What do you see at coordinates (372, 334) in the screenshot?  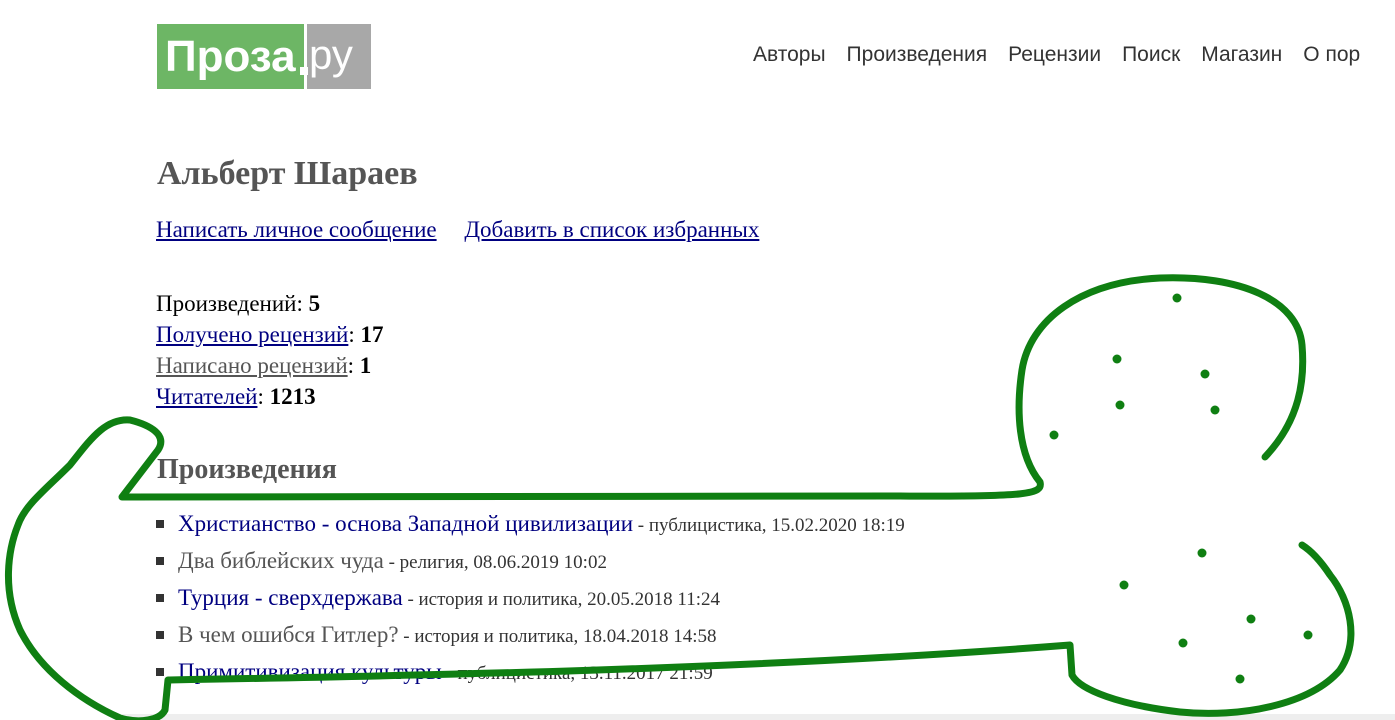 I see `stat-reviews-received-value: 17` at bounding box center [372, 334].